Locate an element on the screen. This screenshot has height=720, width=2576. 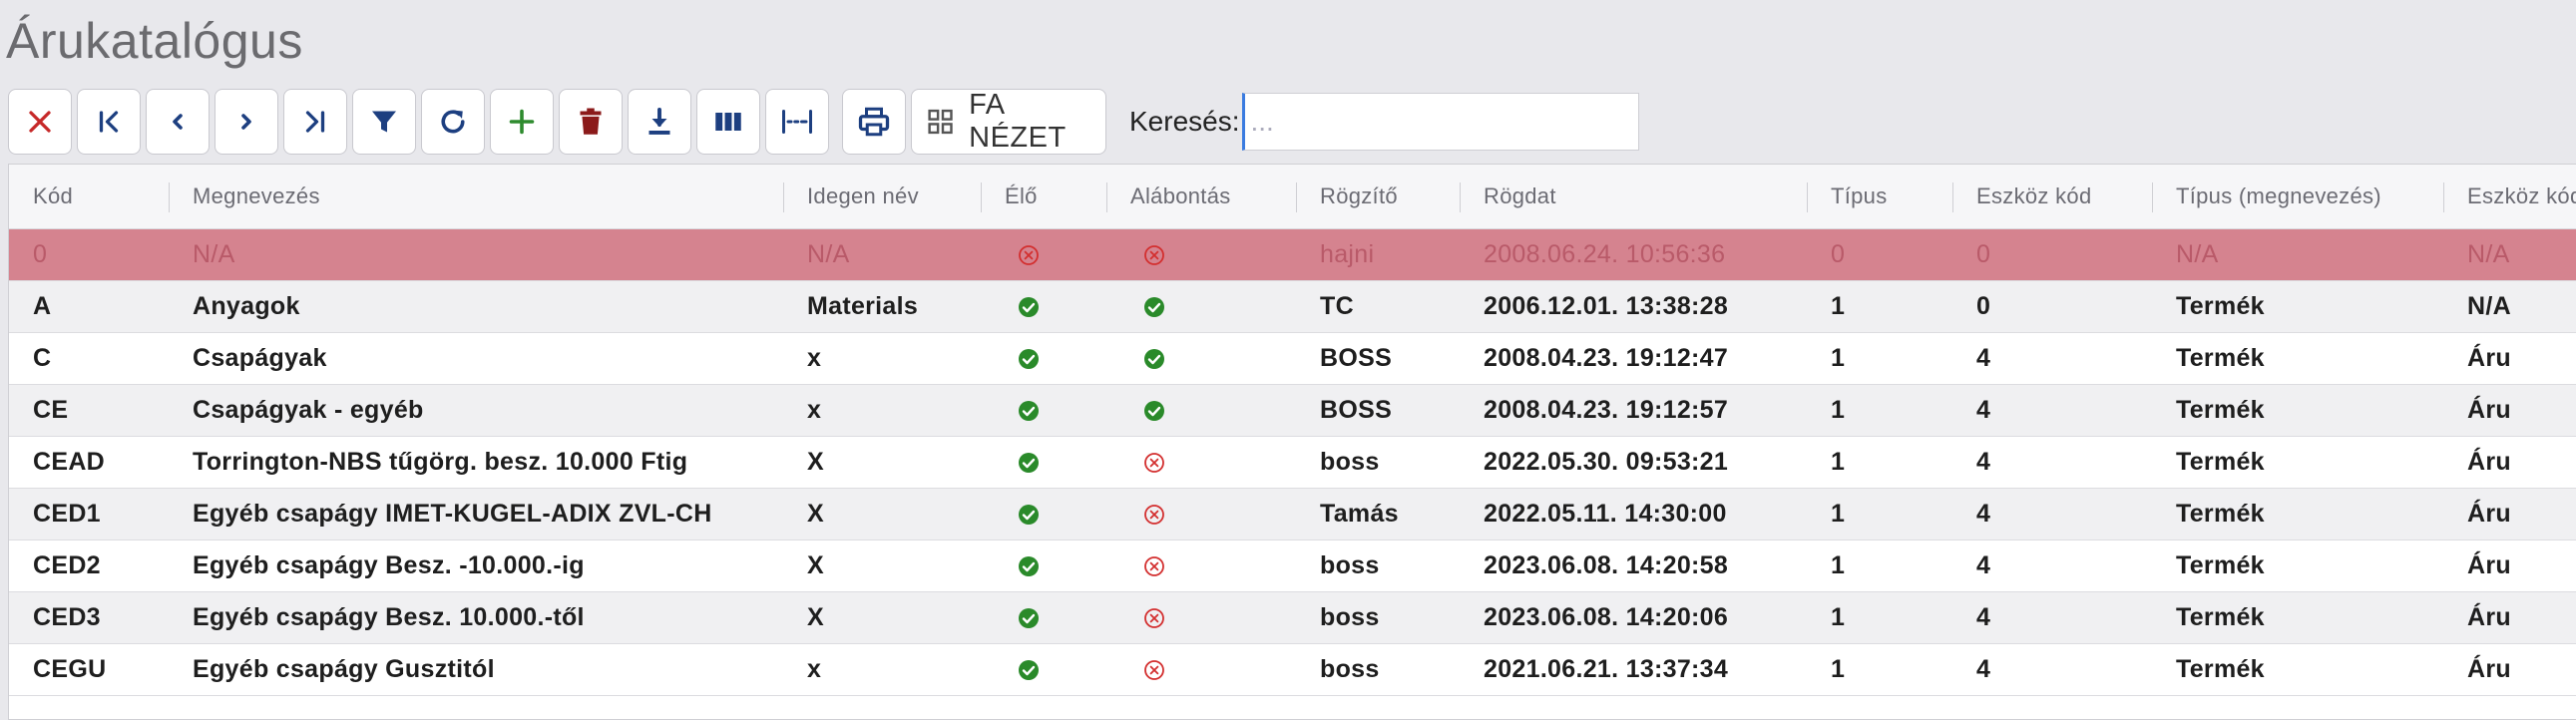
col-eszkoz-kod-cell: 0 is located at coordinates (2052, 254).